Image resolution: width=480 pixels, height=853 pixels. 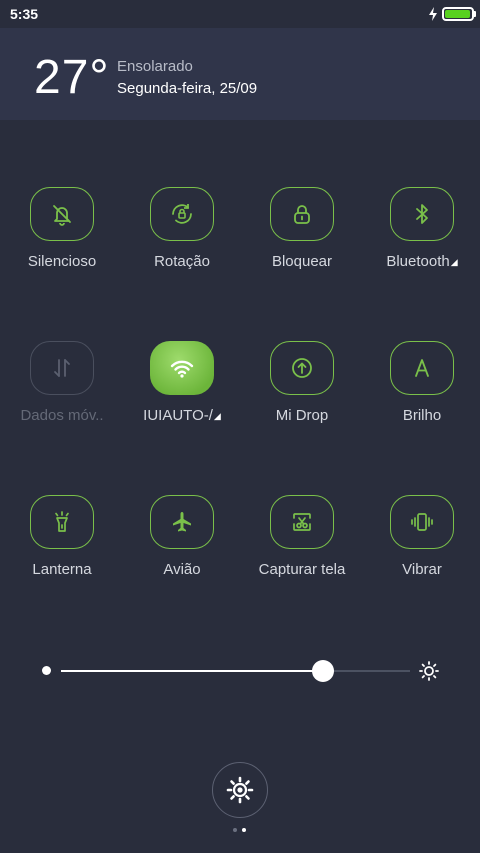 What do you see at coordinates (302, 401) in the screenshot?
I see `tile-mi-drop: Mi Drop` at bounding box center [302, 401].